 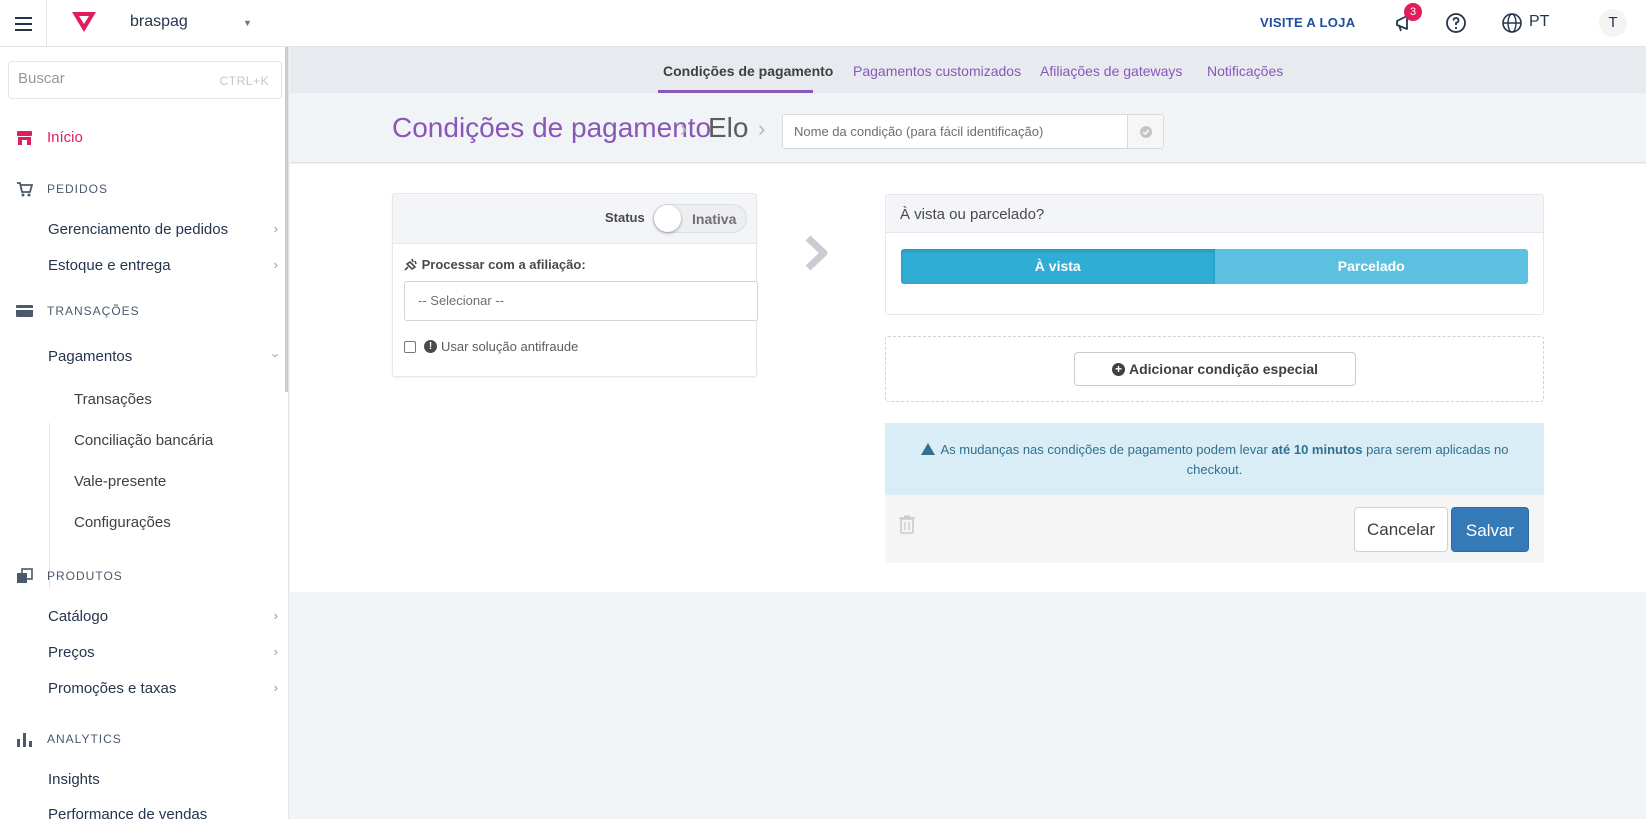 I want to click on breadcrumb-parent: Condições de pagamento, so click(x=551, y=128).